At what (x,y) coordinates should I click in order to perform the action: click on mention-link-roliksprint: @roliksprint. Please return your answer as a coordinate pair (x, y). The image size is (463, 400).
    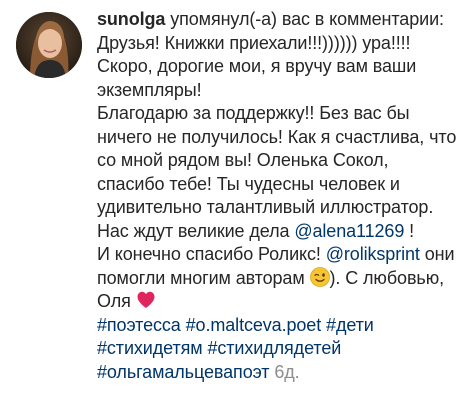
    Looking at the image, I should click on (373, 254).